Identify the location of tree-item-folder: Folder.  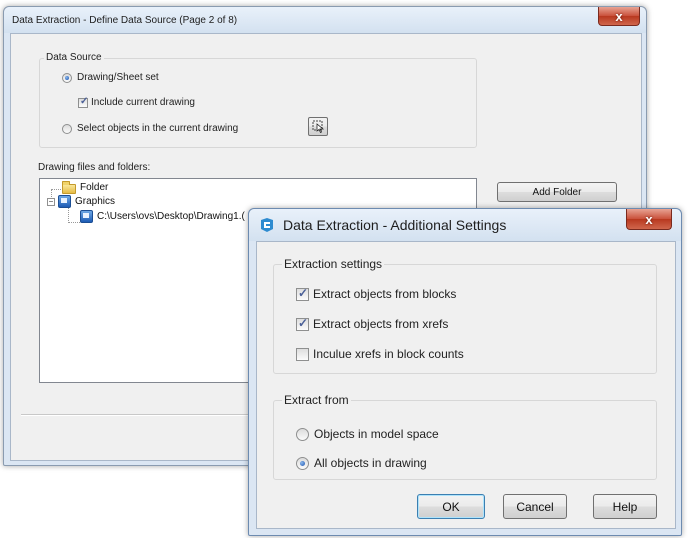
(85, 187).